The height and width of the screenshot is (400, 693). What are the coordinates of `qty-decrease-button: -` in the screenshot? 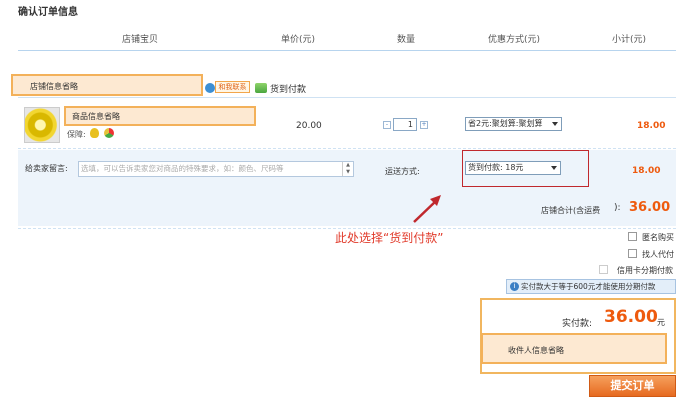 It's located at (387, 125).